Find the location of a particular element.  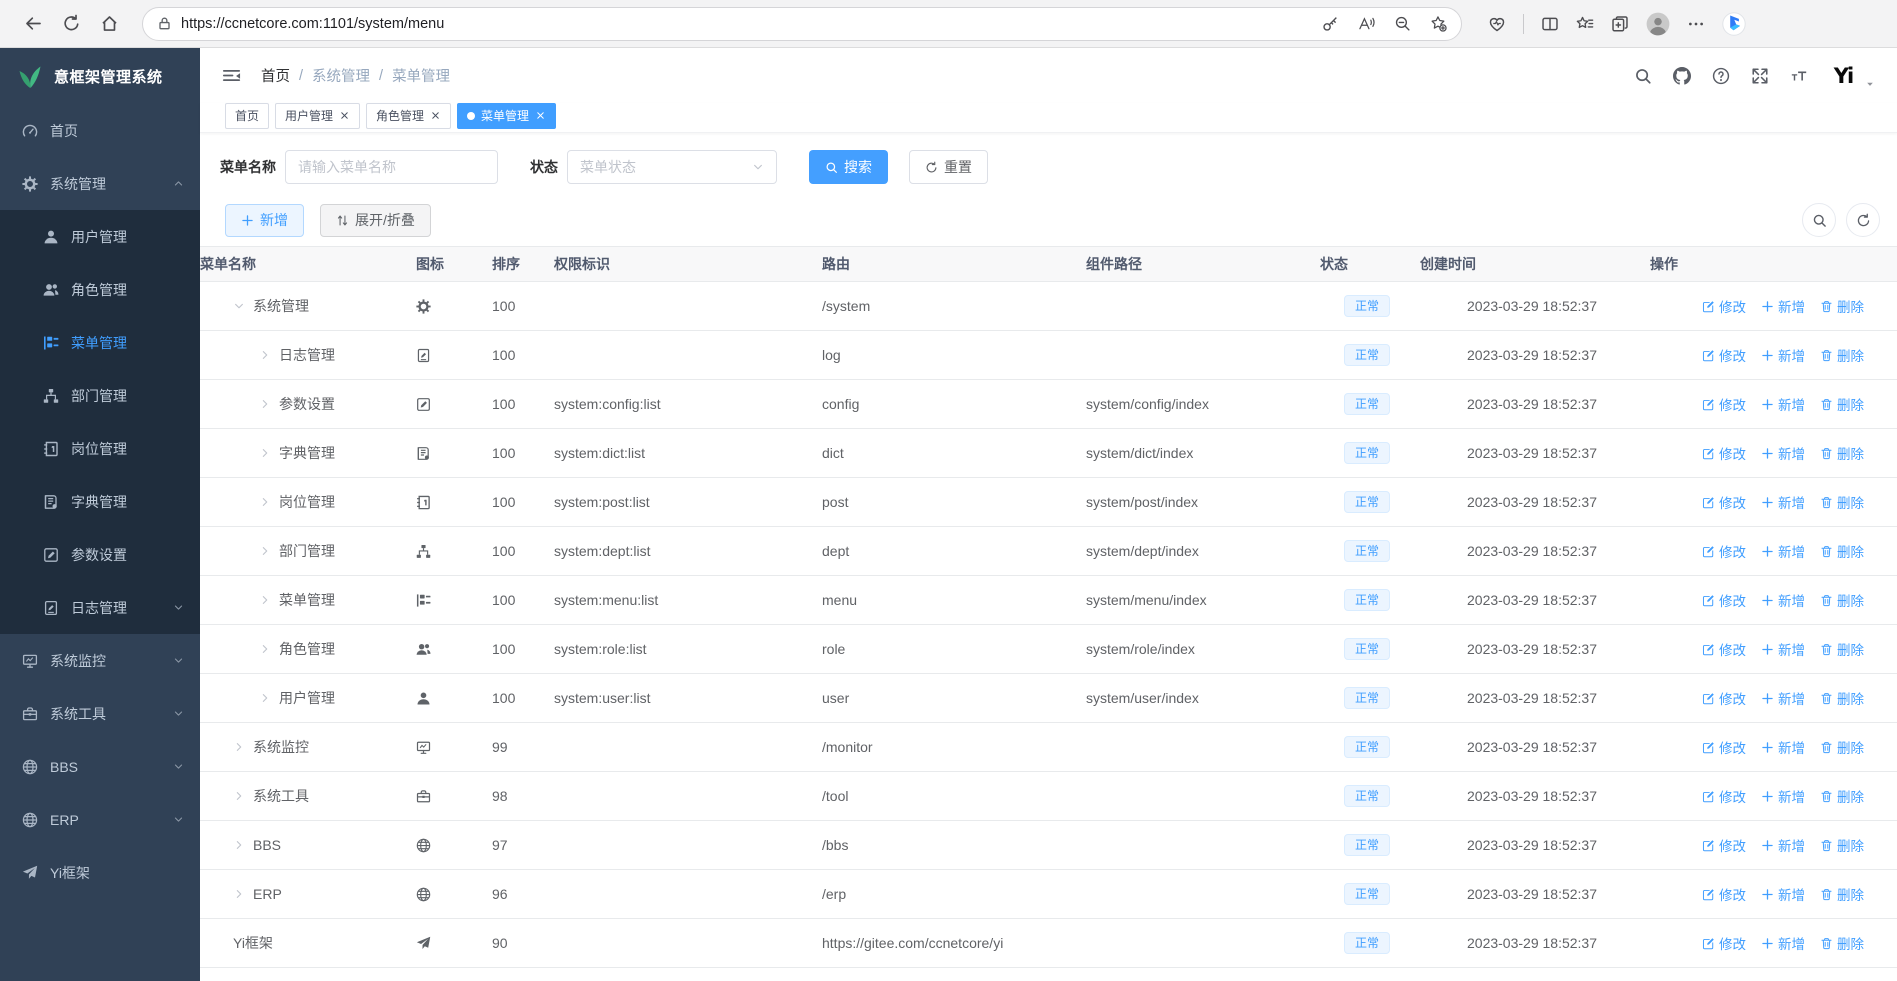

breadcrumb-item: / 菜单管理 is located at coordinates (414, 75).